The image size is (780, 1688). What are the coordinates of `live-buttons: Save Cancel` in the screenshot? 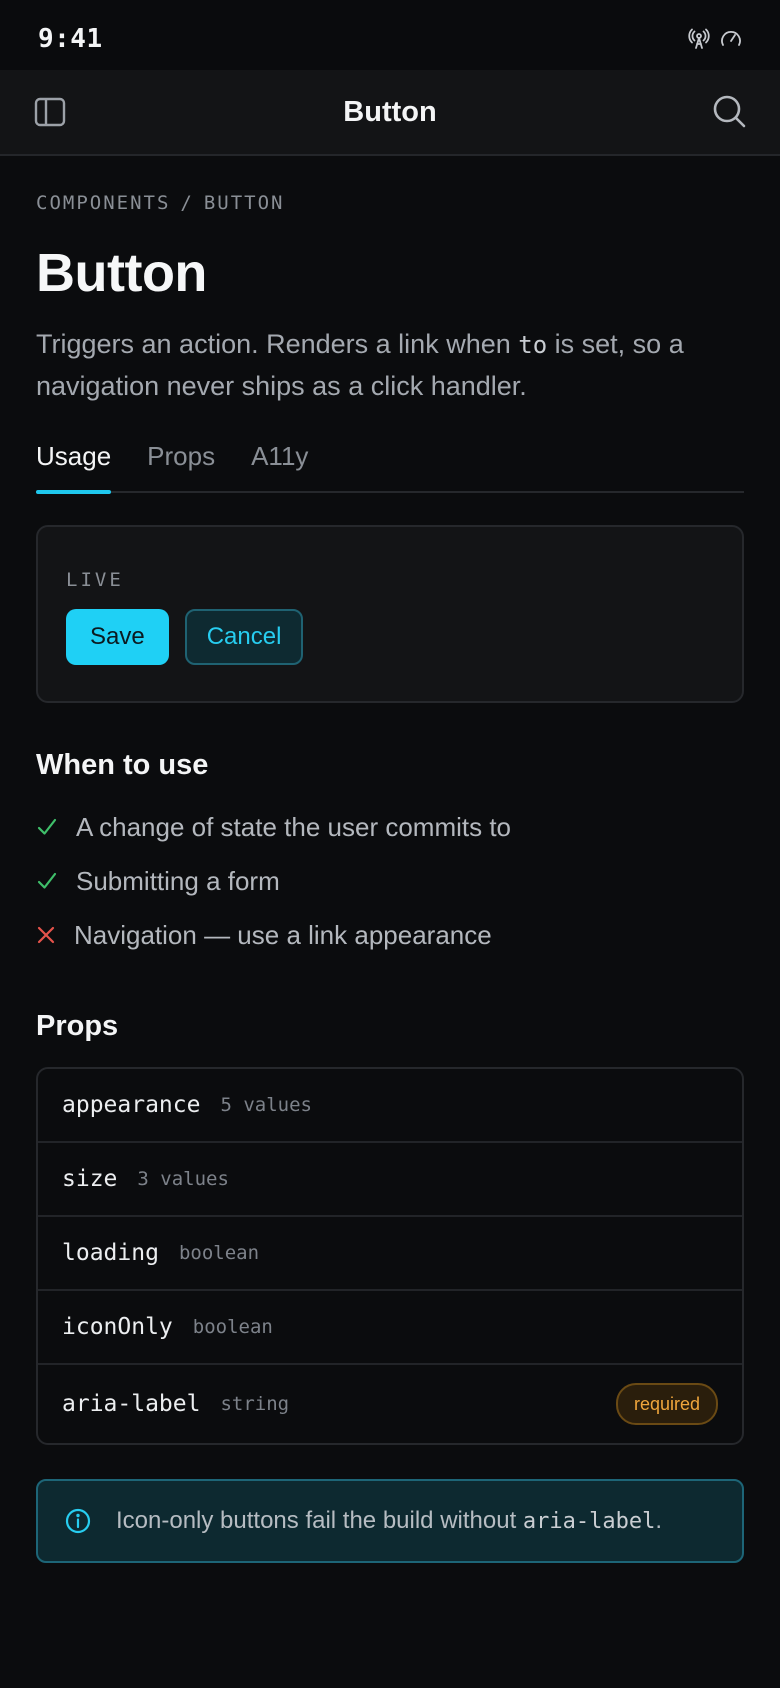 It's located at (390, 637).